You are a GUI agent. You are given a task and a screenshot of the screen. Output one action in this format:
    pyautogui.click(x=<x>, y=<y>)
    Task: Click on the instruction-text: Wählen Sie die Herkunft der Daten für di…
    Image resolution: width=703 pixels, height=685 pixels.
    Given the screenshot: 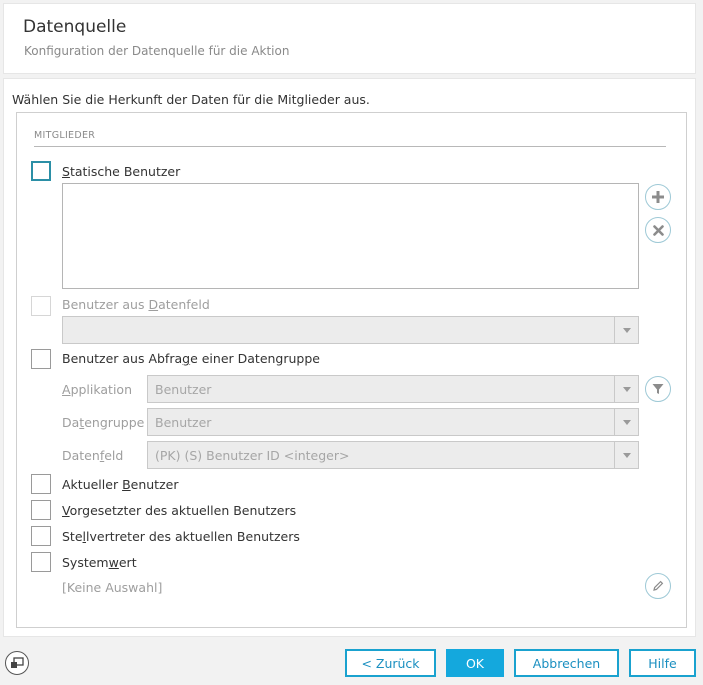 What is the action you would take?
    pyautogui.click(x=191, y=99)
    